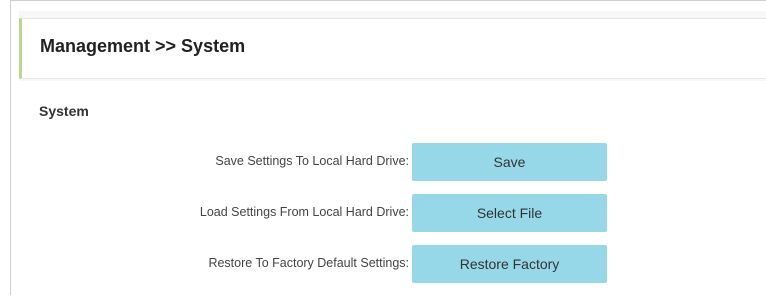 The width and height of the screenshot is (766, 296). I want to click on select-file-button: Select File, so click(509, 213).